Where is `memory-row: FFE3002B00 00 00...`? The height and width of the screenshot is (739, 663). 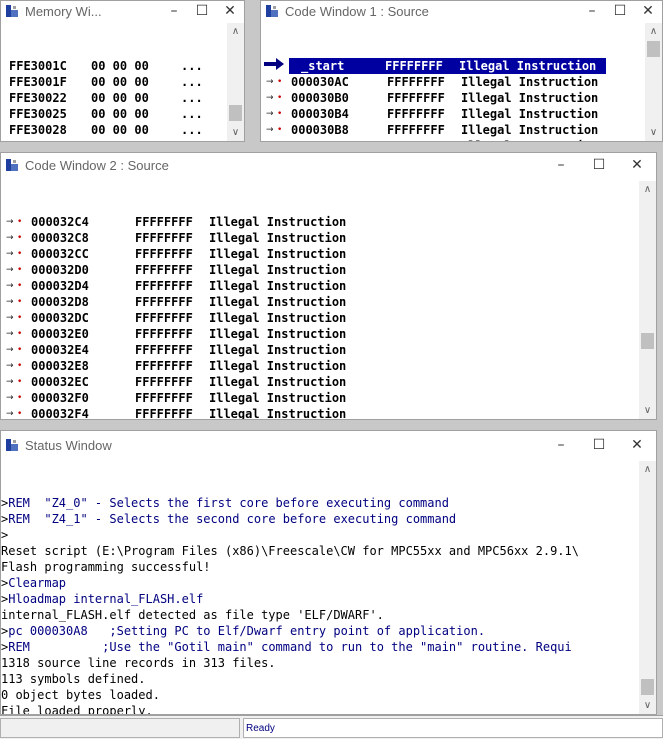 memory-row: FFE3002B00 00 00... is located at coordinates (118, 139).